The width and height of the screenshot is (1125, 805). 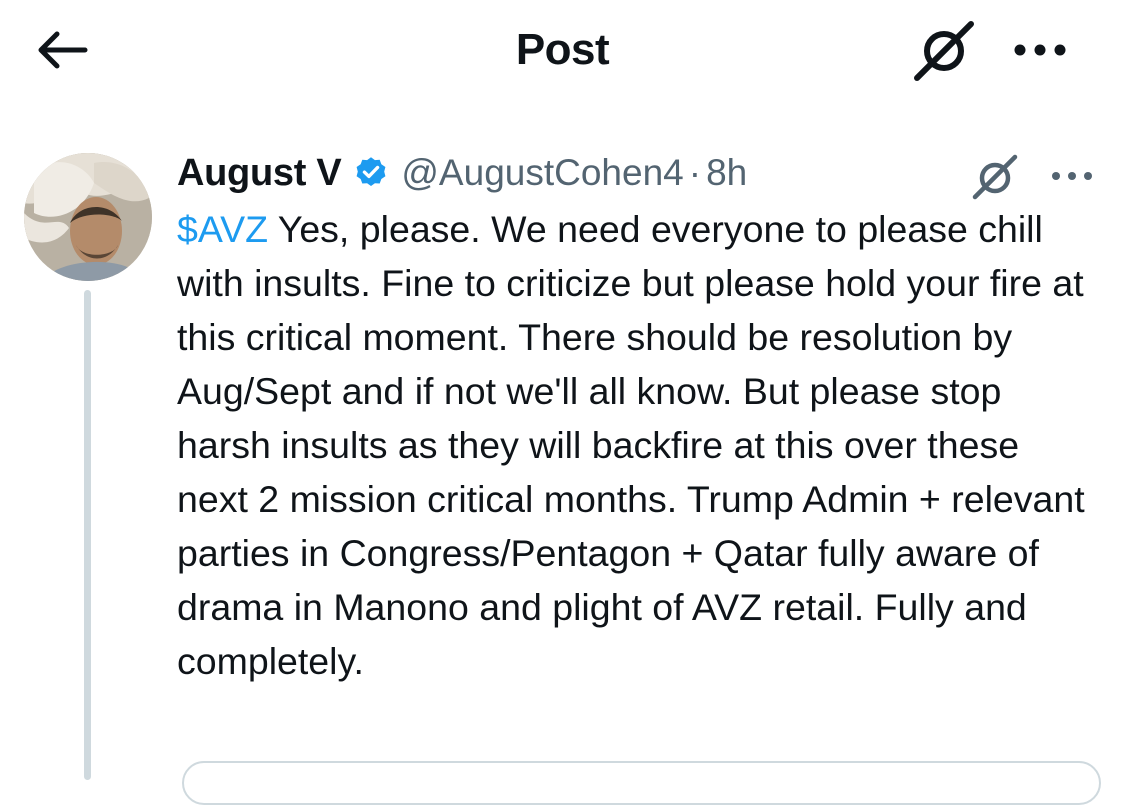 I want to click on author-handle: @AugustCohen4, so click(x=542, y=173).